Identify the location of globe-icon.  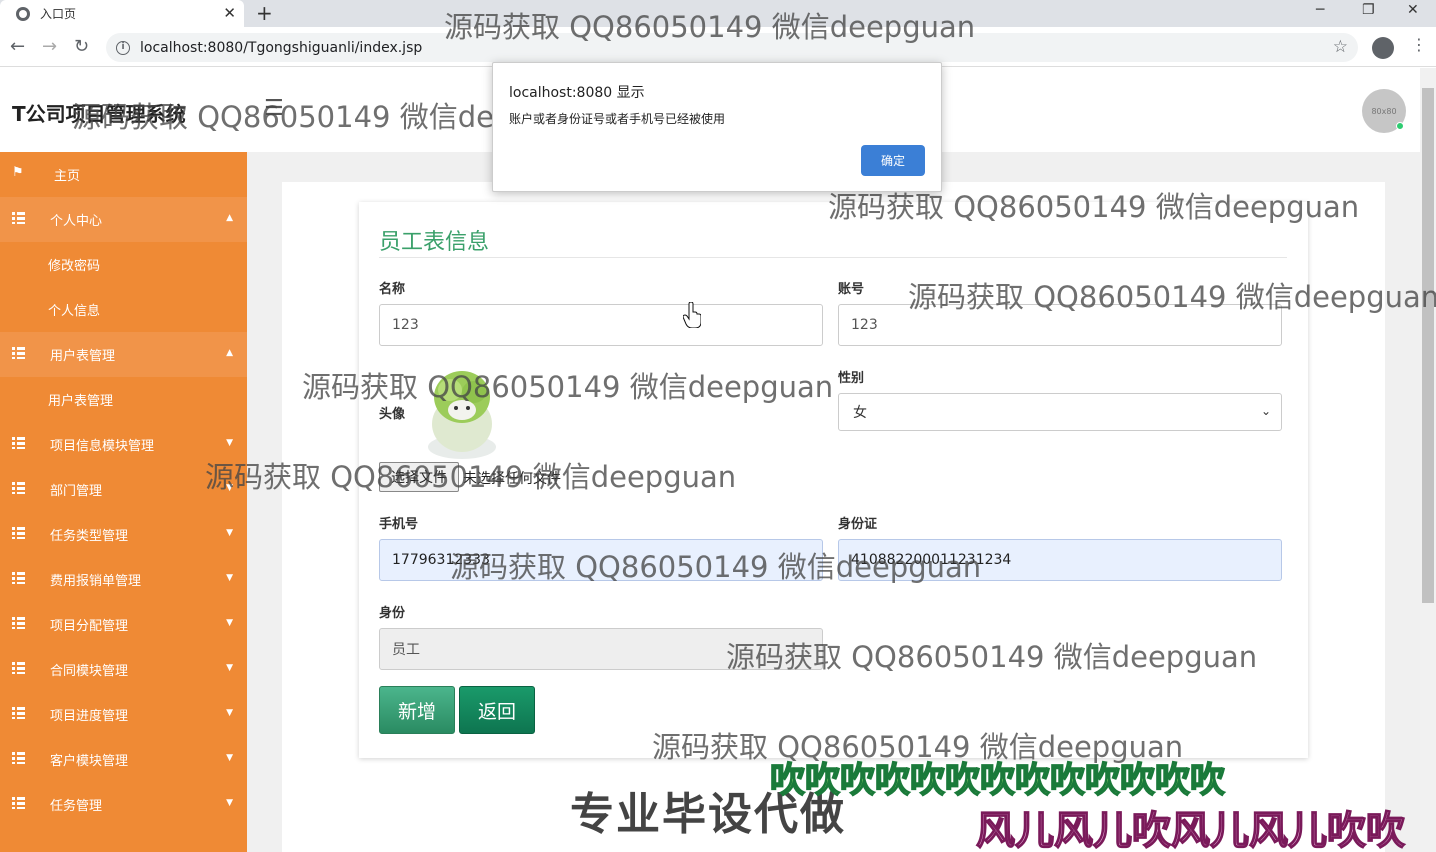
(23, 13).